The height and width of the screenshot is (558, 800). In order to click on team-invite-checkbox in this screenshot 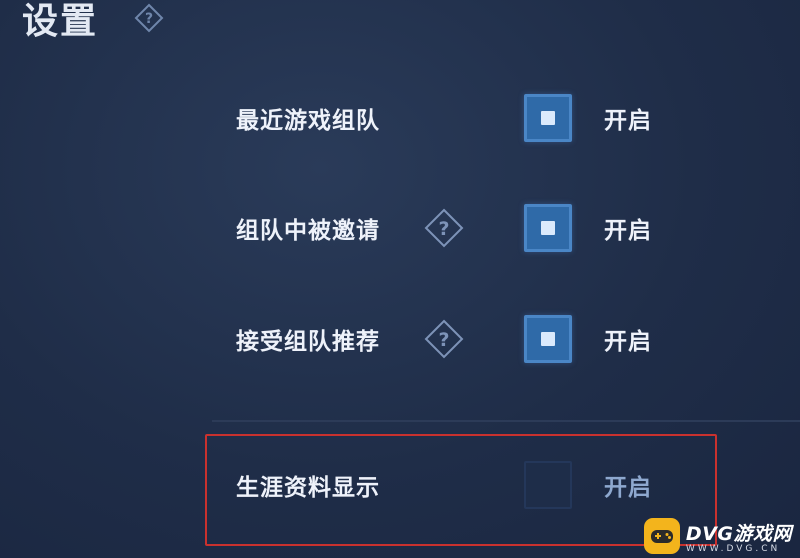, I will do `click(548, 228)`.